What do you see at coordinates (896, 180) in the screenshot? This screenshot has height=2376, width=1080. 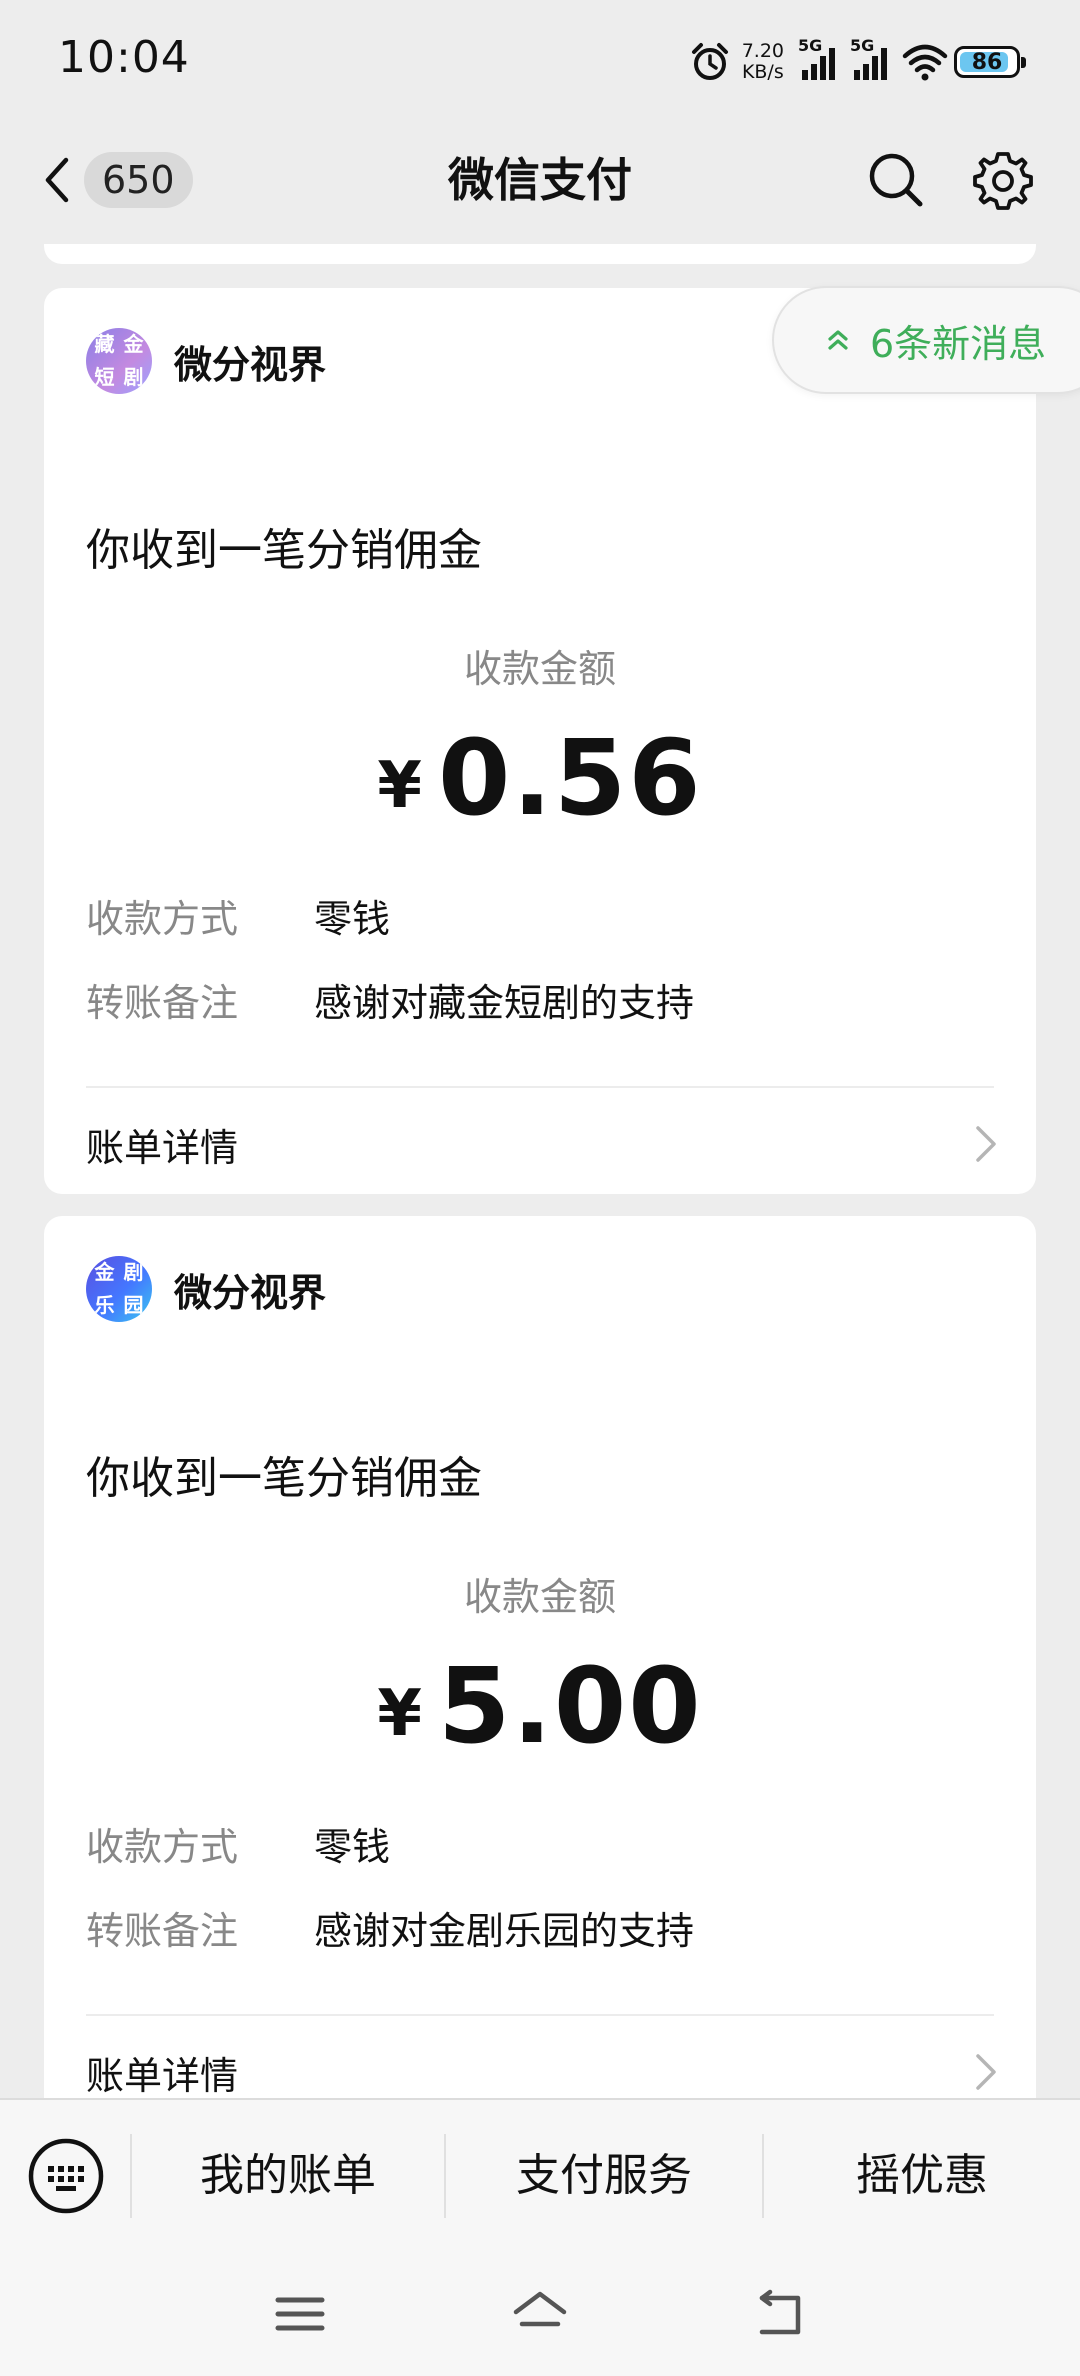 I see `search-icon` at bounding box center [896, 180].